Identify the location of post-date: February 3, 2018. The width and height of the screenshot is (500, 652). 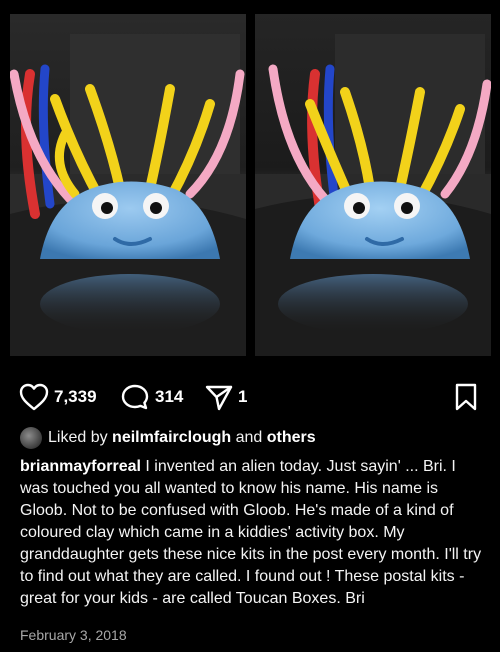
(73, 635).